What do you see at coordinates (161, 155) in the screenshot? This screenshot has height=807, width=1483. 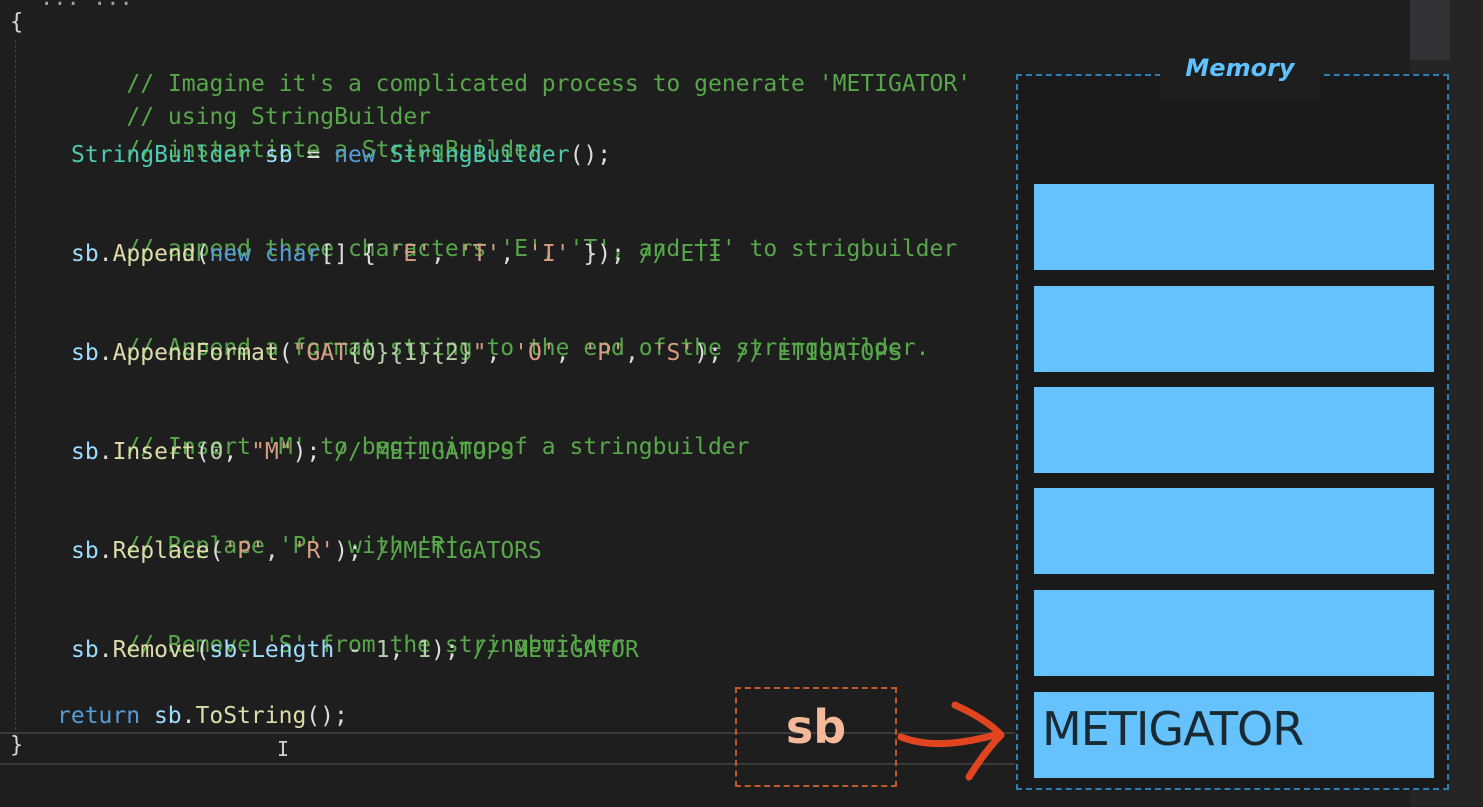 I see `type-name: StringBuilder` at bounding box center [161, 155].